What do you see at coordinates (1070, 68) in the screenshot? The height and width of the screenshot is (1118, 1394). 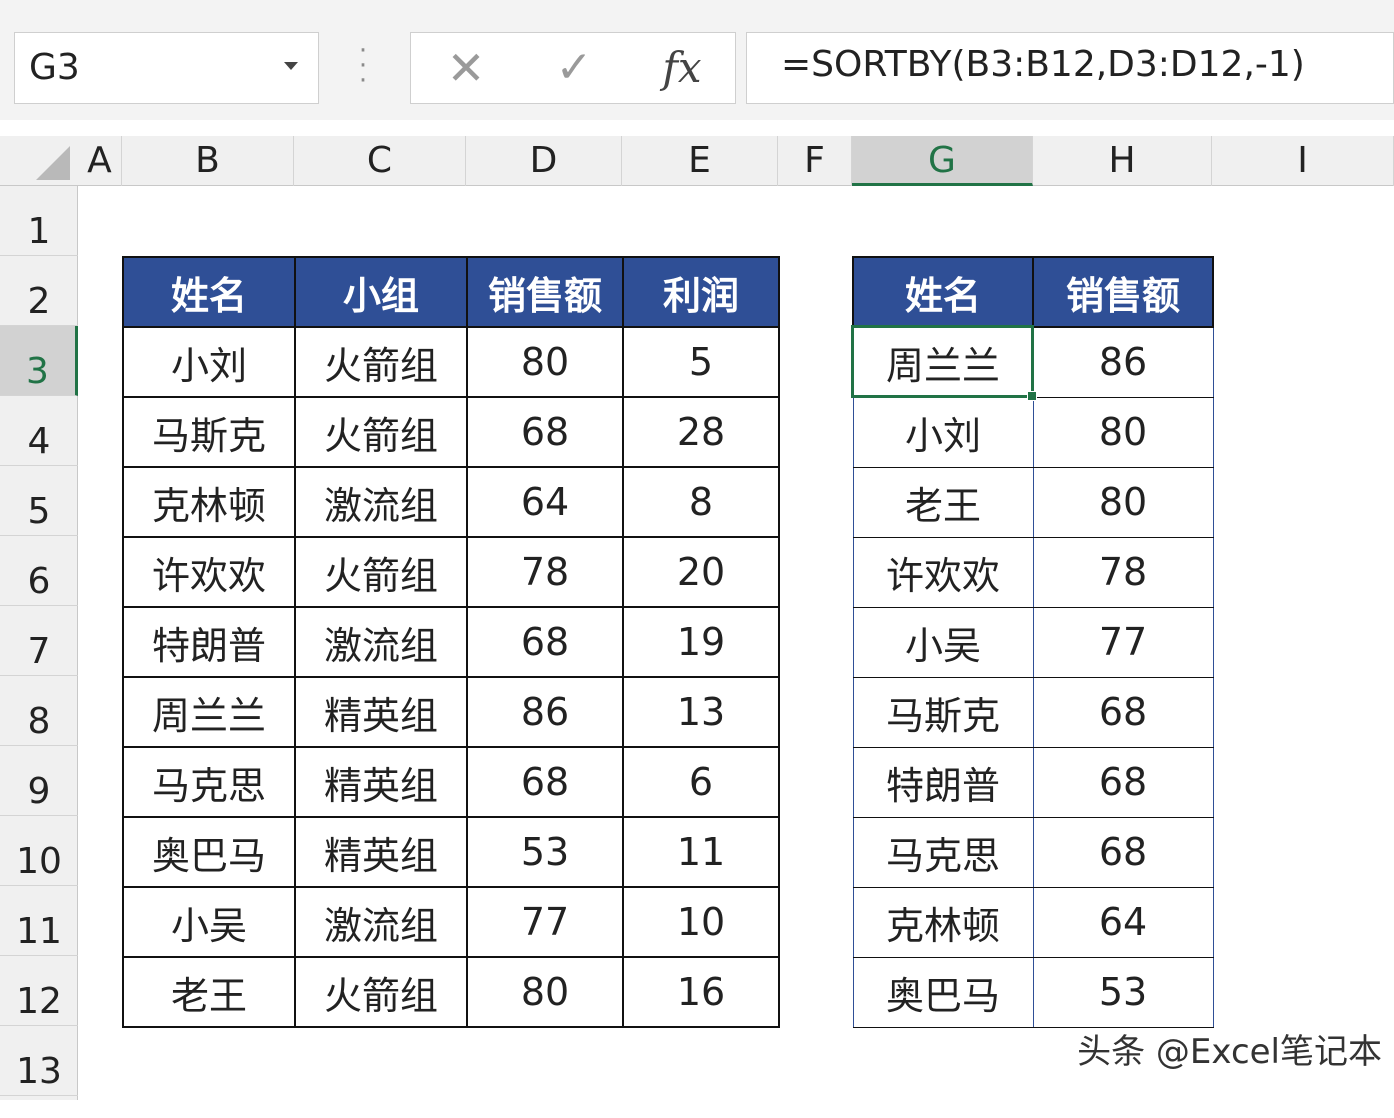 I see `formula-input: =SORTBY(B3:B12,D3:D12,-1)` at bounding box center [1070, 68].